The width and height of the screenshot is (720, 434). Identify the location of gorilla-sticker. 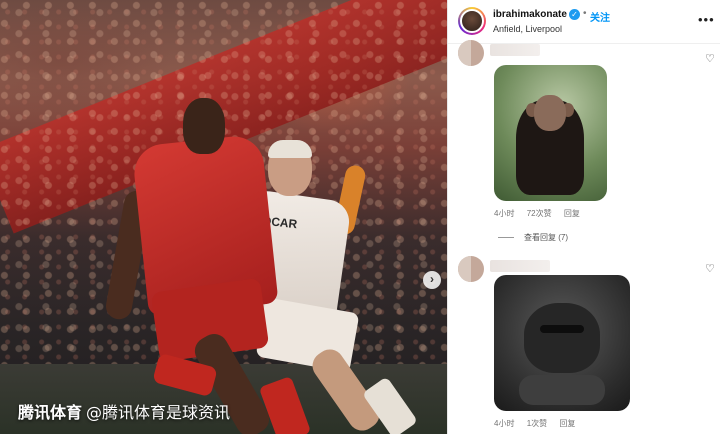
(562, 343).